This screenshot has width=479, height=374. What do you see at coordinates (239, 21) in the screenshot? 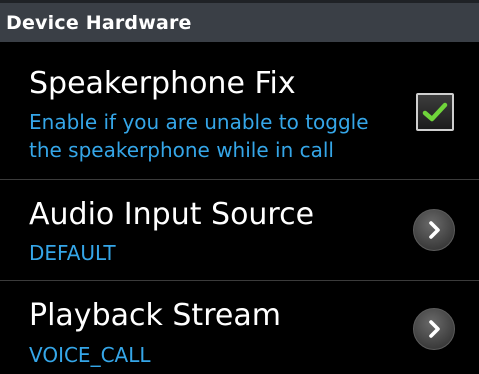
I see `category-header: Device Hardware` at bounding box center [239, 21].